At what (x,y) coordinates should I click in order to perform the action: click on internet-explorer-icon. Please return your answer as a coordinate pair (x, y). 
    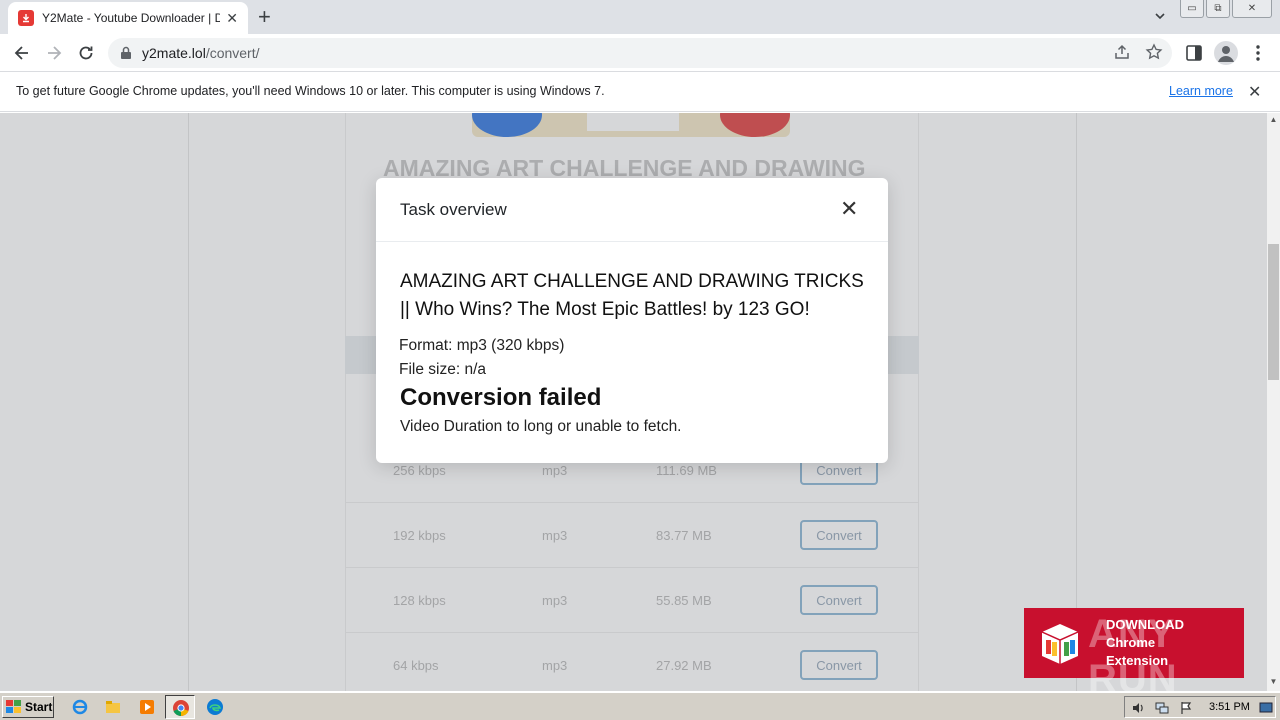
    Looking at the image, I should click on (80, 707).